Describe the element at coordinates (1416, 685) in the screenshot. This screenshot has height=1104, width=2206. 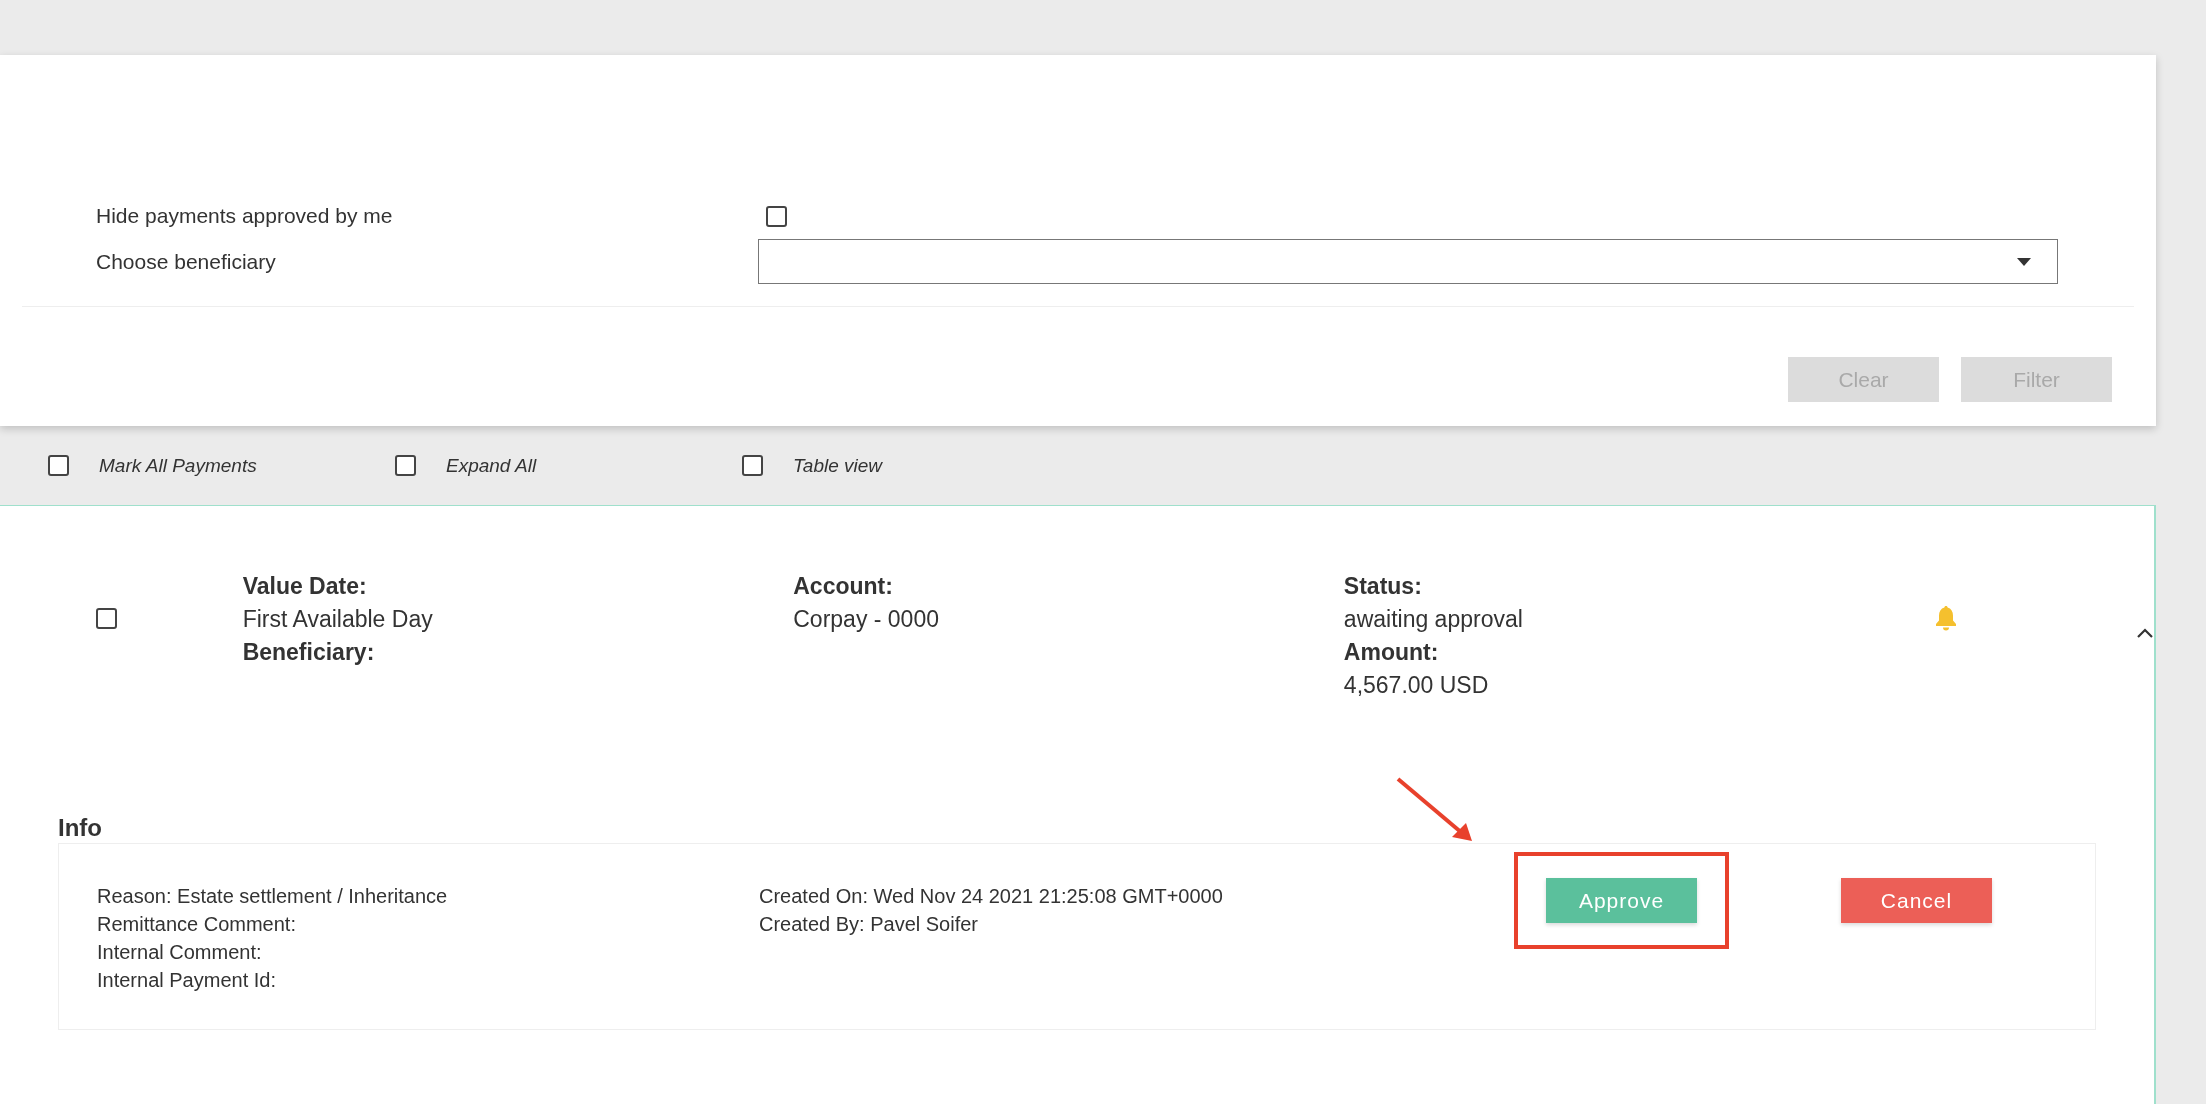
I see `field-value: 4,567.00 USD` at that location.